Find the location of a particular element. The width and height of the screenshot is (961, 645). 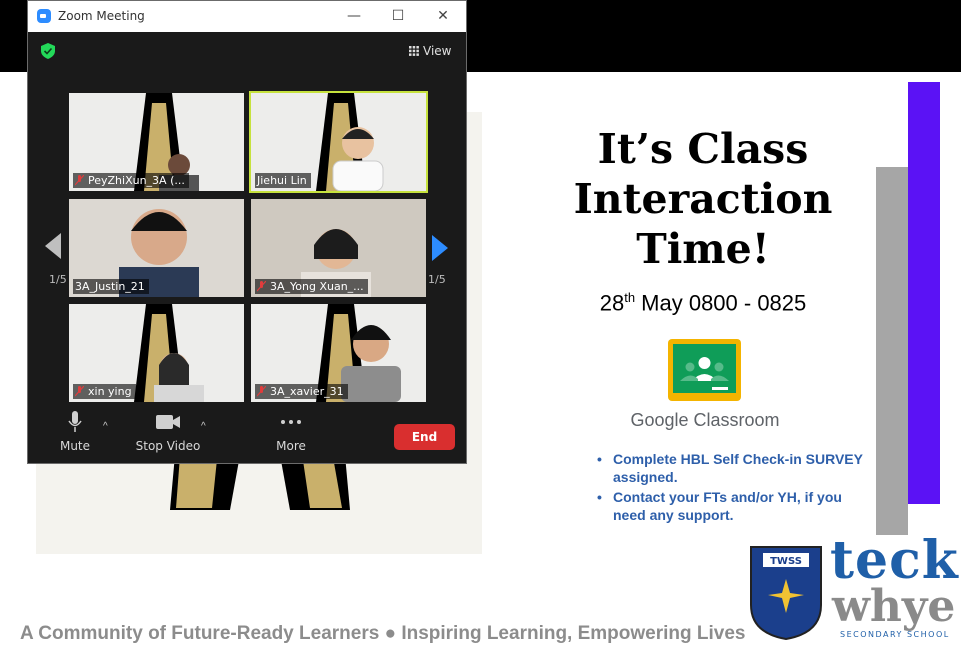

brand-line-whye: whye is located at coordinates (894, 606).